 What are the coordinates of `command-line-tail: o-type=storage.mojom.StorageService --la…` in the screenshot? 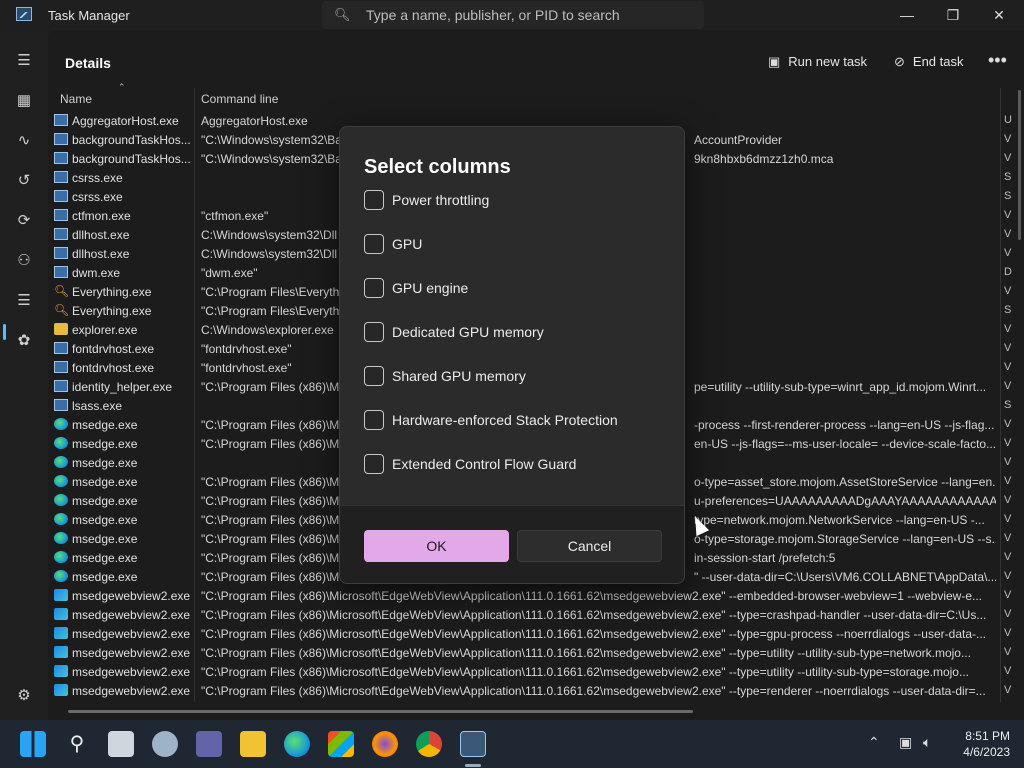 It's located at (845, 539).